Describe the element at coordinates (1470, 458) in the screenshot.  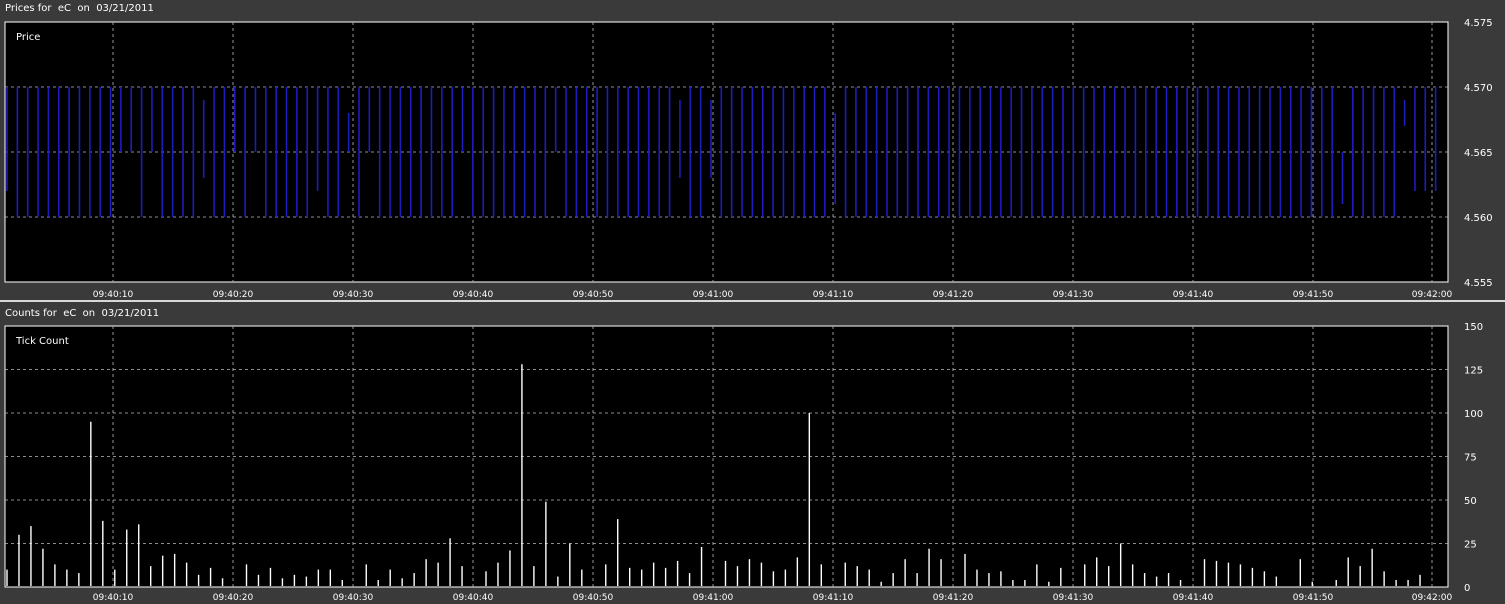
I see `y-tick-label: 75` at that location.